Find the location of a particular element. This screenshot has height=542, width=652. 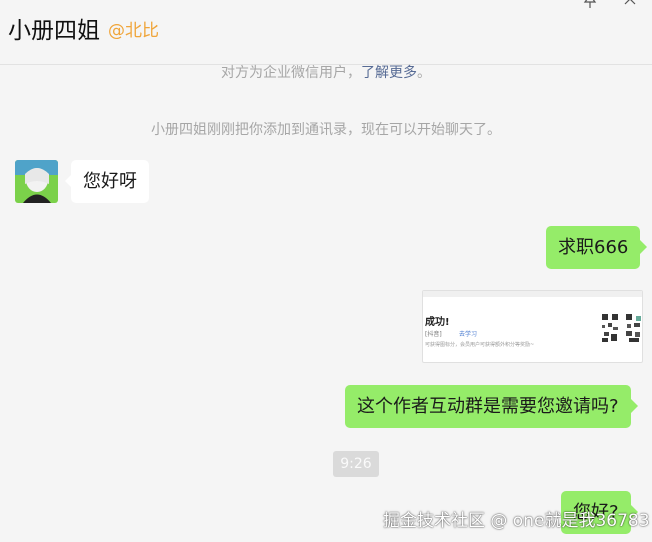

chat-header: 小册四姐 @北比 is located at coordinates (326, 32).